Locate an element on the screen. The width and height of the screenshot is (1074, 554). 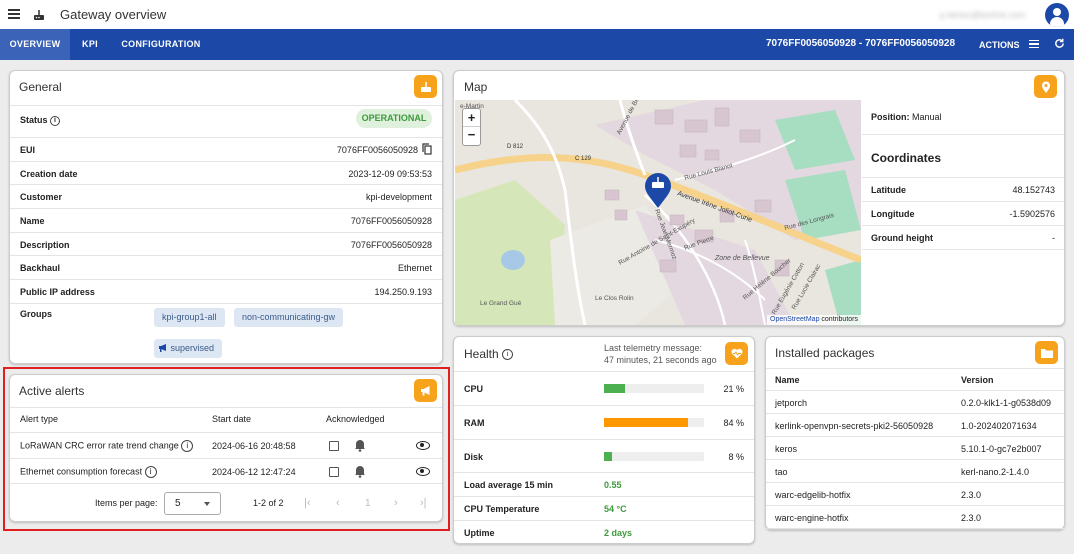
general-title: General is located at coordinates (40, 87).